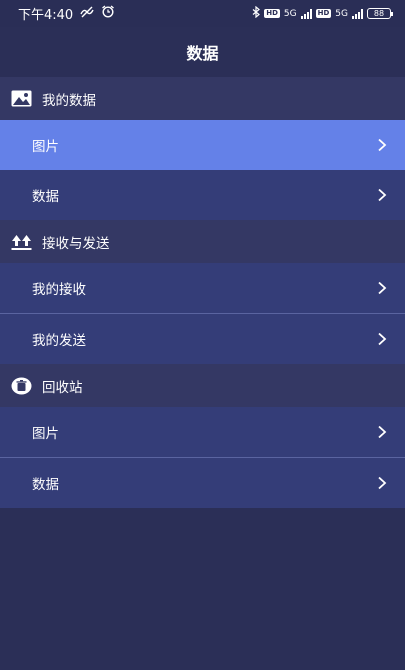  Describe the element at coordinates (21, 99) in the screenshot. I see `image-icon` at that location.